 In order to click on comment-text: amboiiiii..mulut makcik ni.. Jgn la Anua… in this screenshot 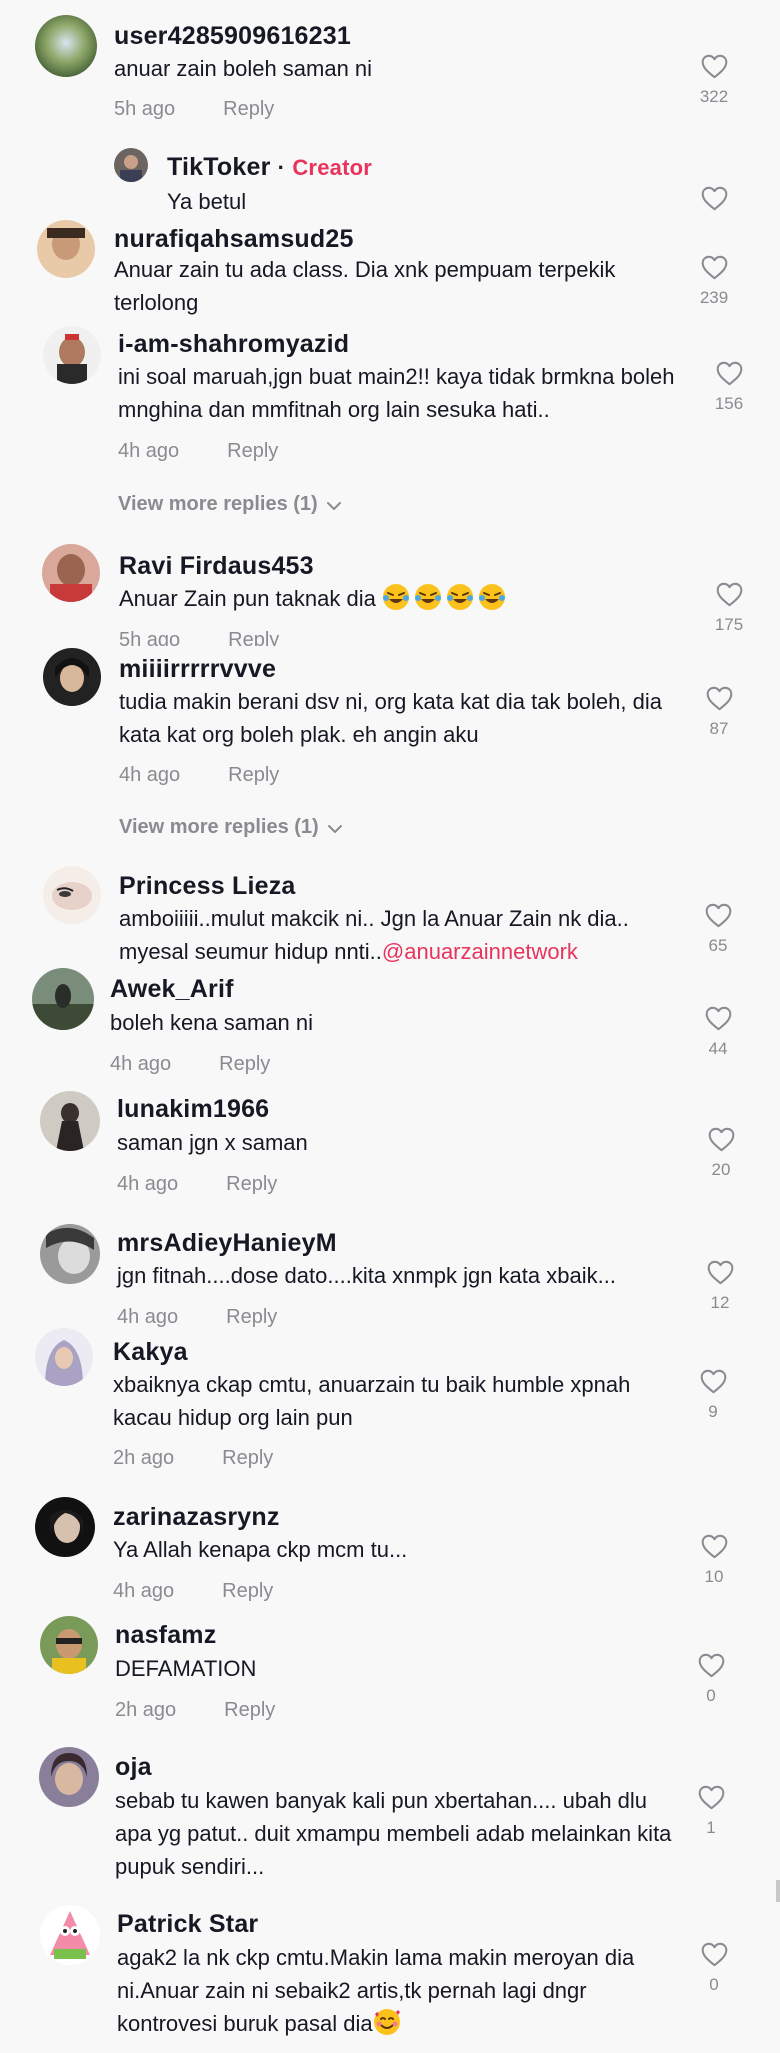, I will do `click(399, 935)`.